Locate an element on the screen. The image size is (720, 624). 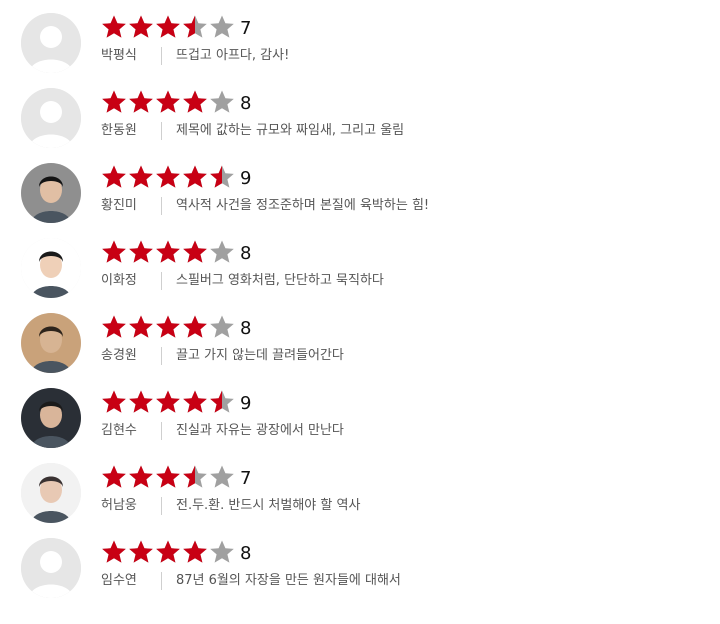
reviewer-name: 이화정 is located at coordinates (130, 281).